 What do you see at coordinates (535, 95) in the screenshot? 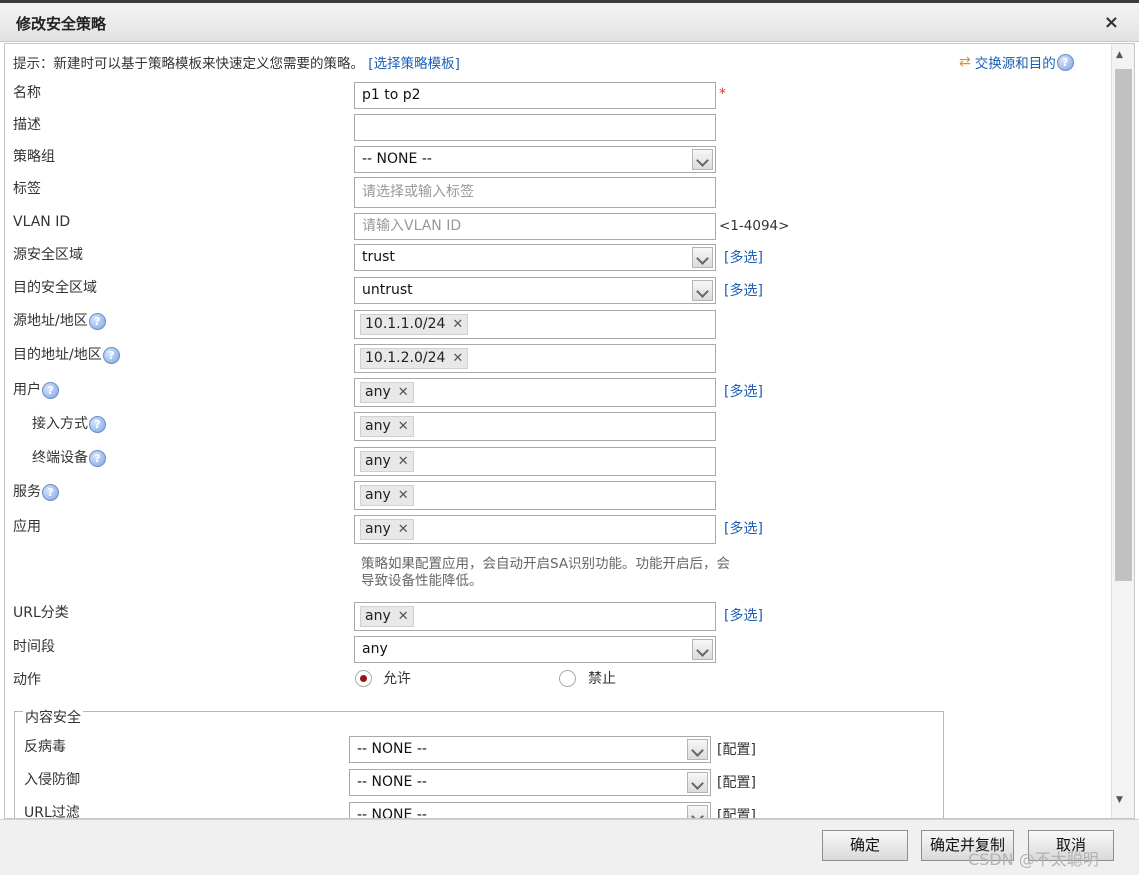
I see `name-input: p1 to p2` at bounding box center [535, 95].